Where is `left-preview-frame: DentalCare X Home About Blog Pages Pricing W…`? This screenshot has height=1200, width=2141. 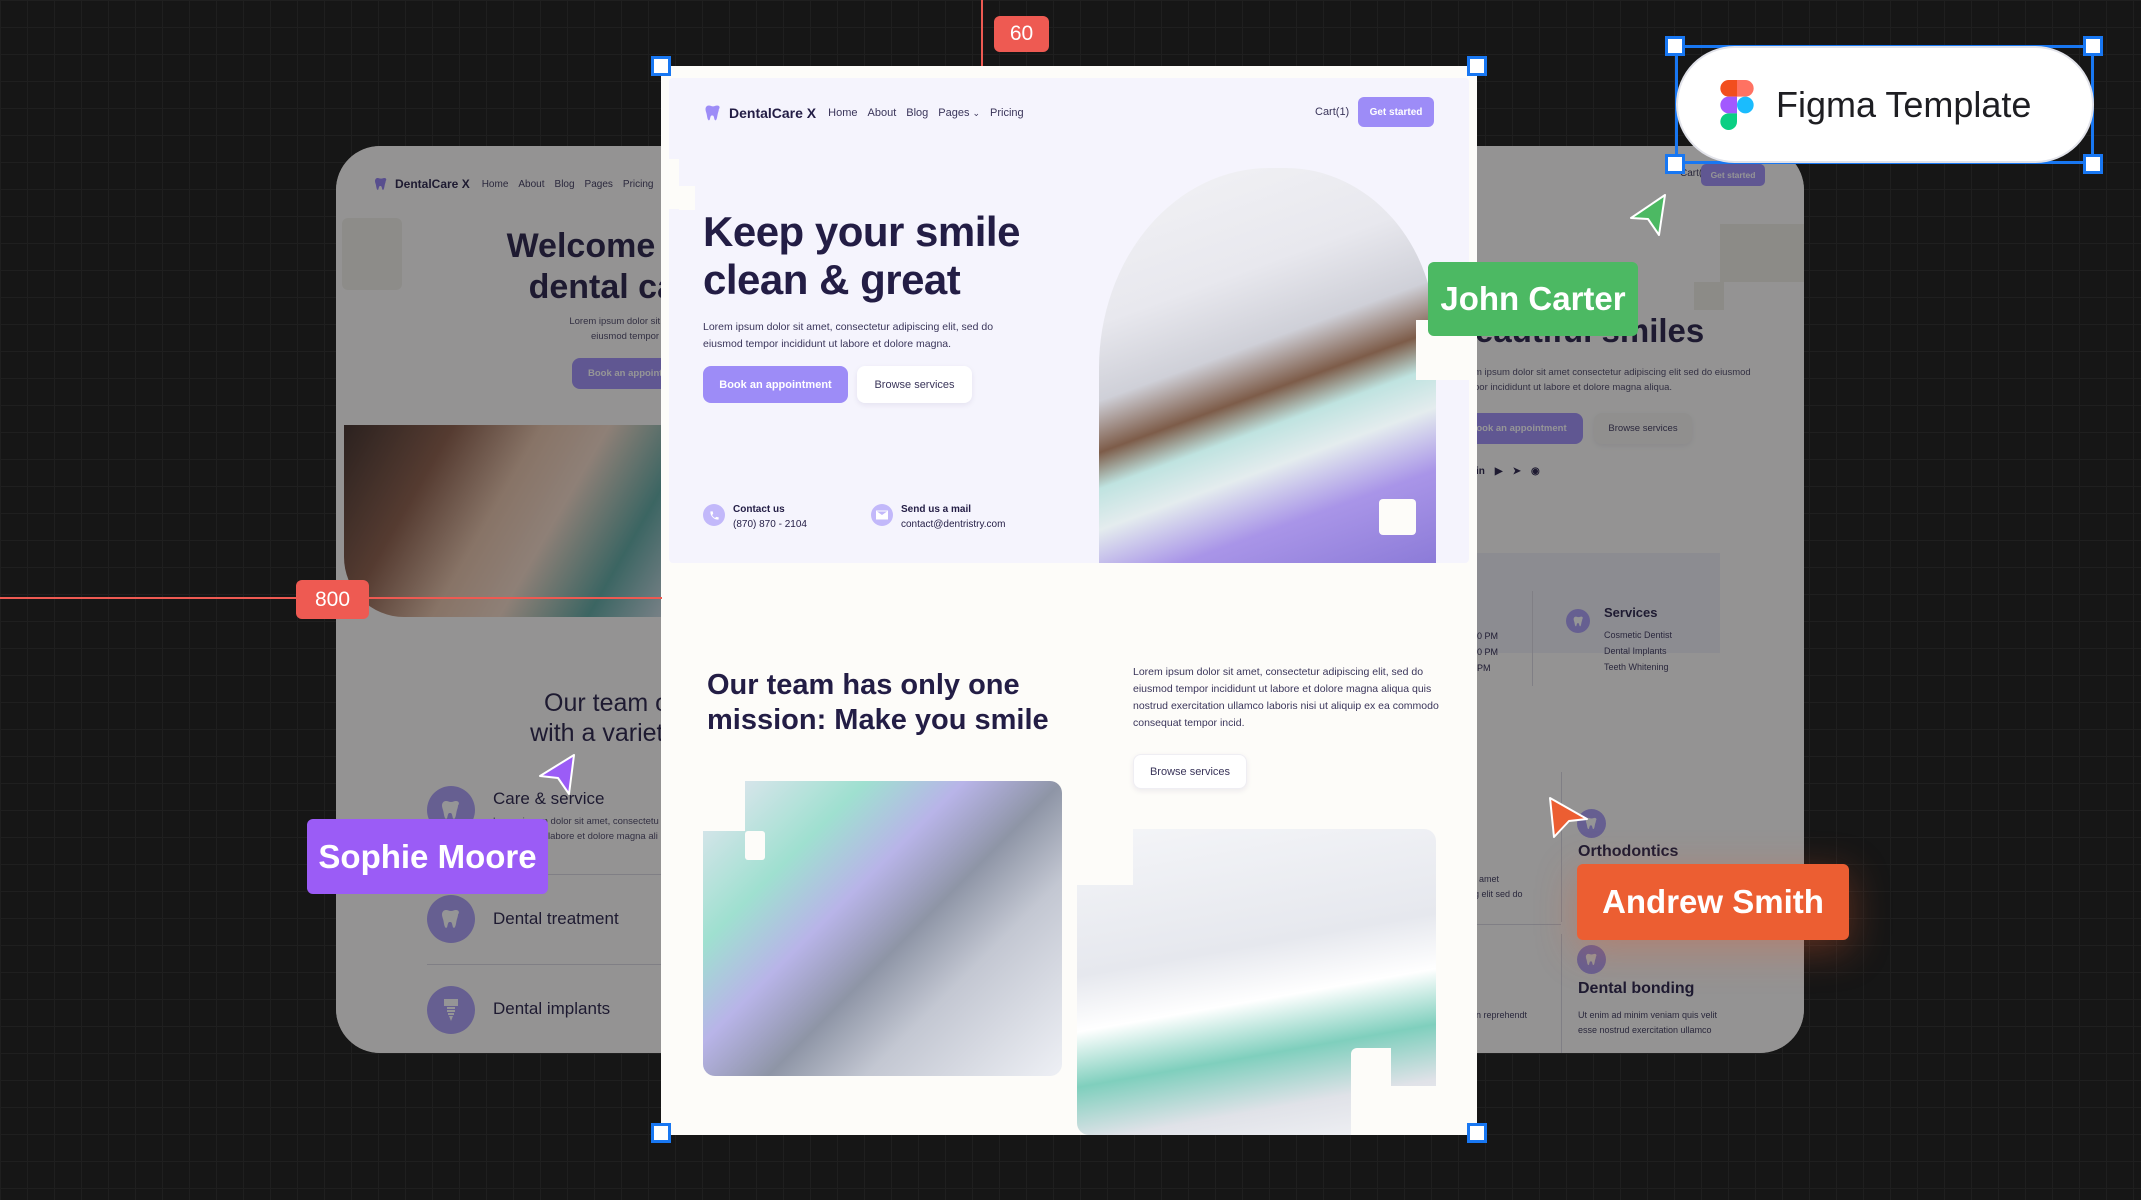 left-preview-frame: DentalCare X Home About Blog Pages Pricing W… is located at coordinates (506, 599).